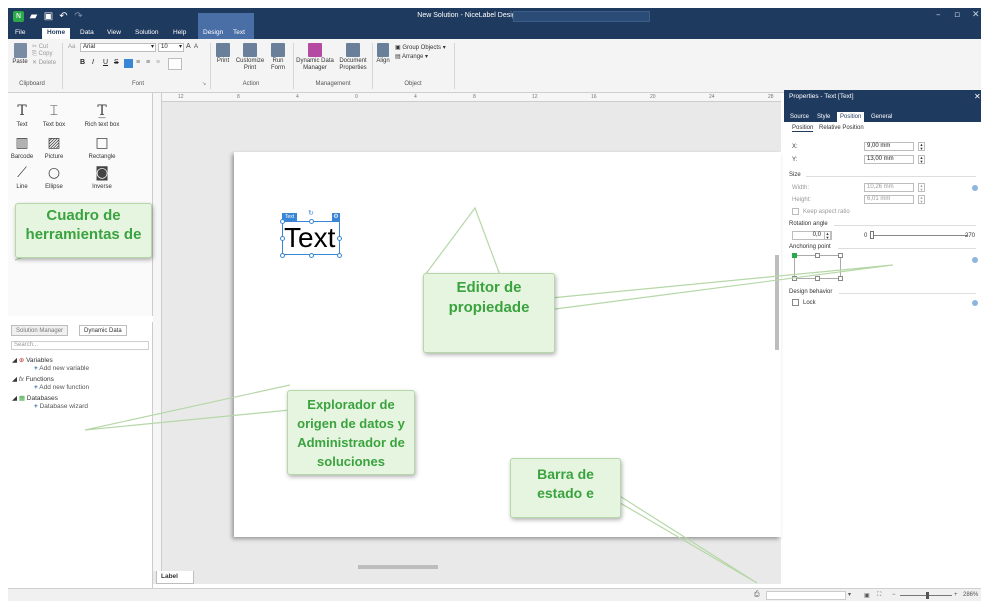 The height and width of the screenshot is (601, 981). I want to click on printer-status-icon: ⎙, so click(757, 595).